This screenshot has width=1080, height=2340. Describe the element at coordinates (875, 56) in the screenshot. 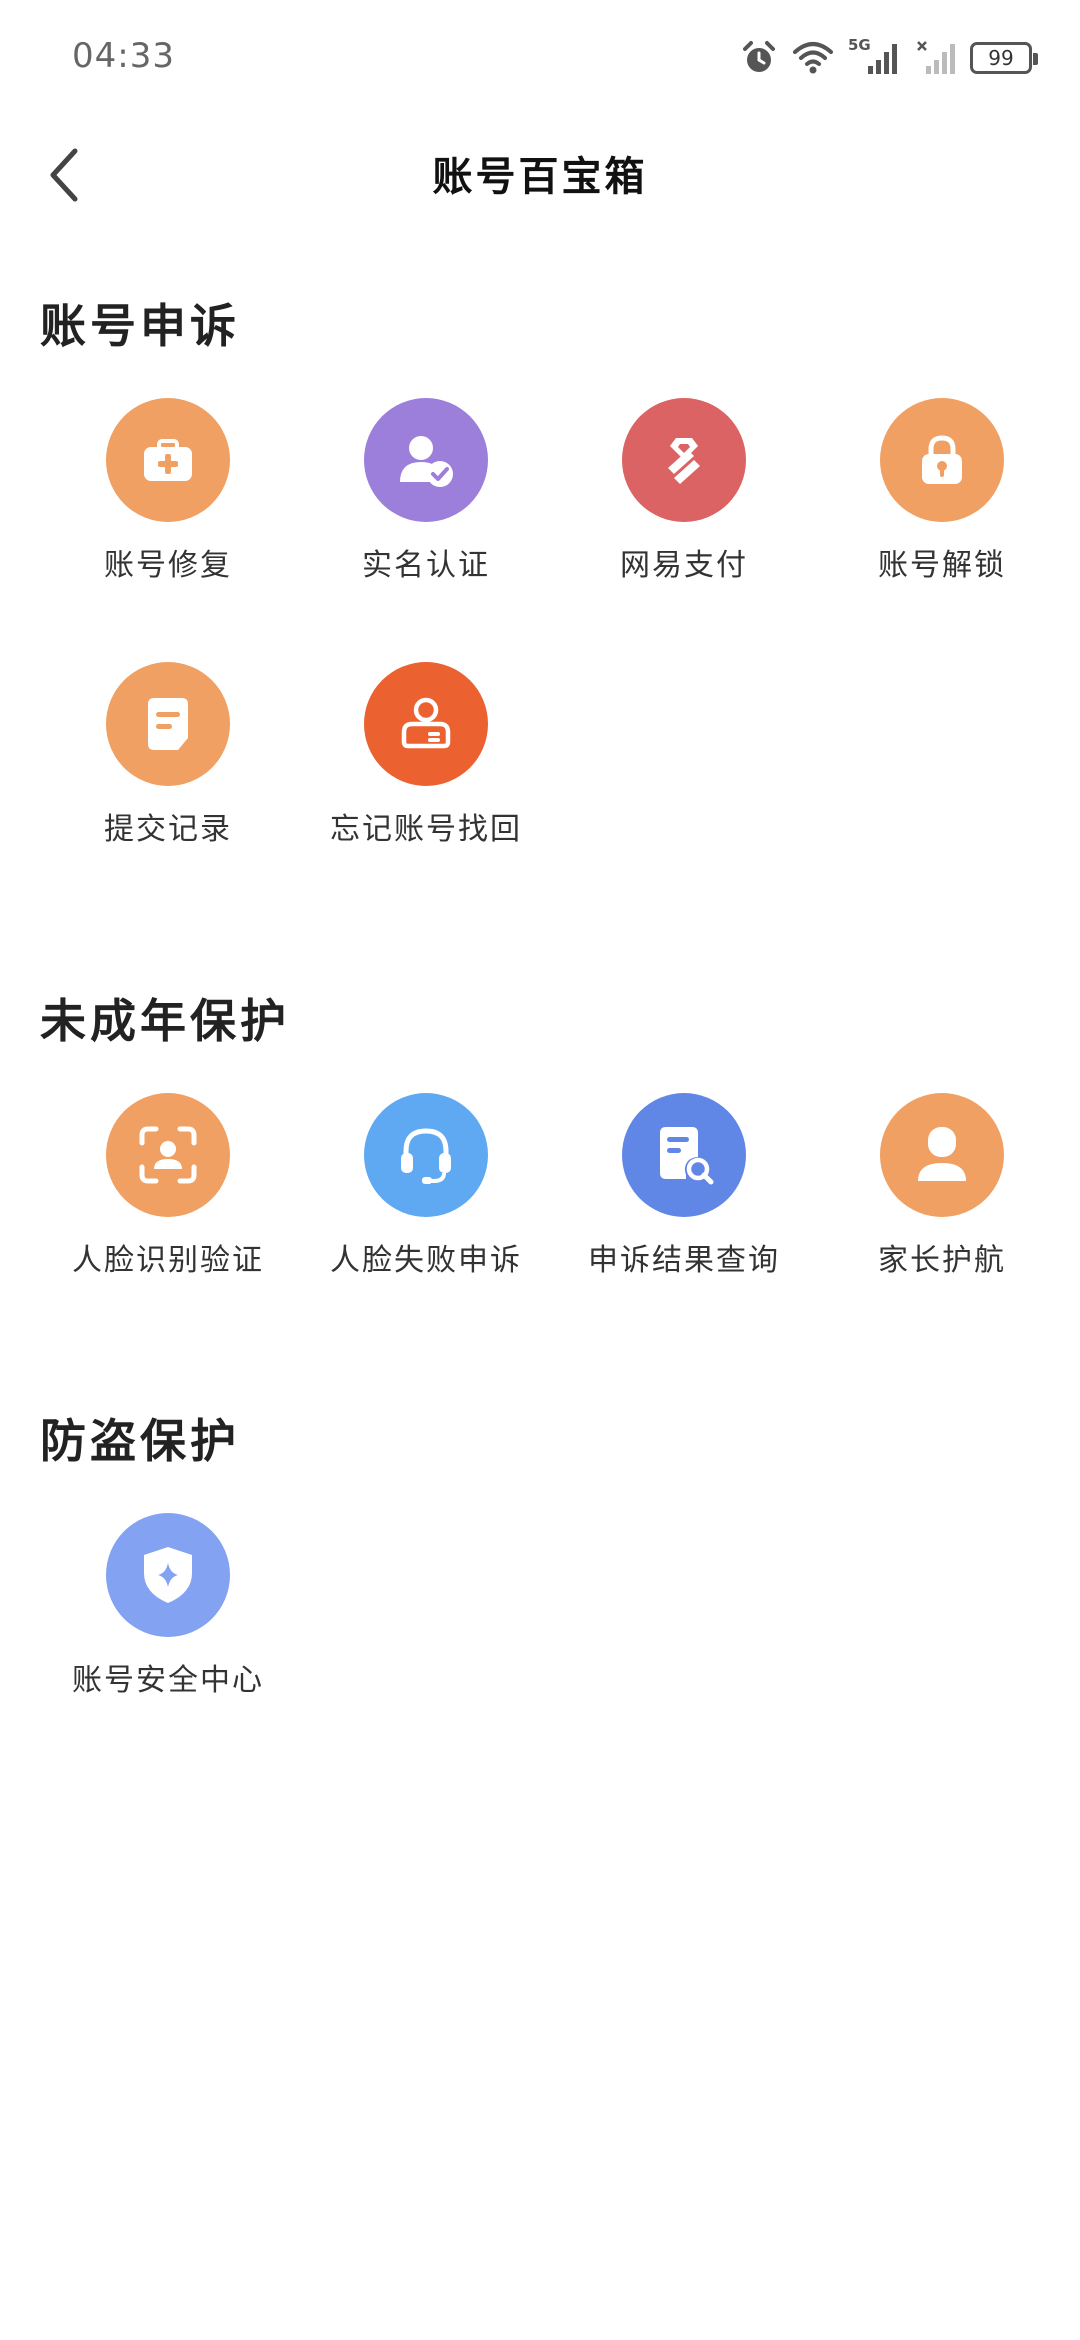

I see `signal-5g-icon: 5G` at that location.